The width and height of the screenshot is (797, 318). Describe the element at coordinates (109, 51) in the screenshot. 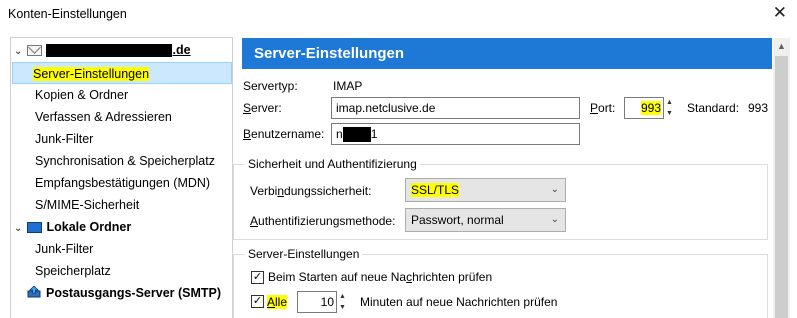

I see `redacted-account-name` at that location.